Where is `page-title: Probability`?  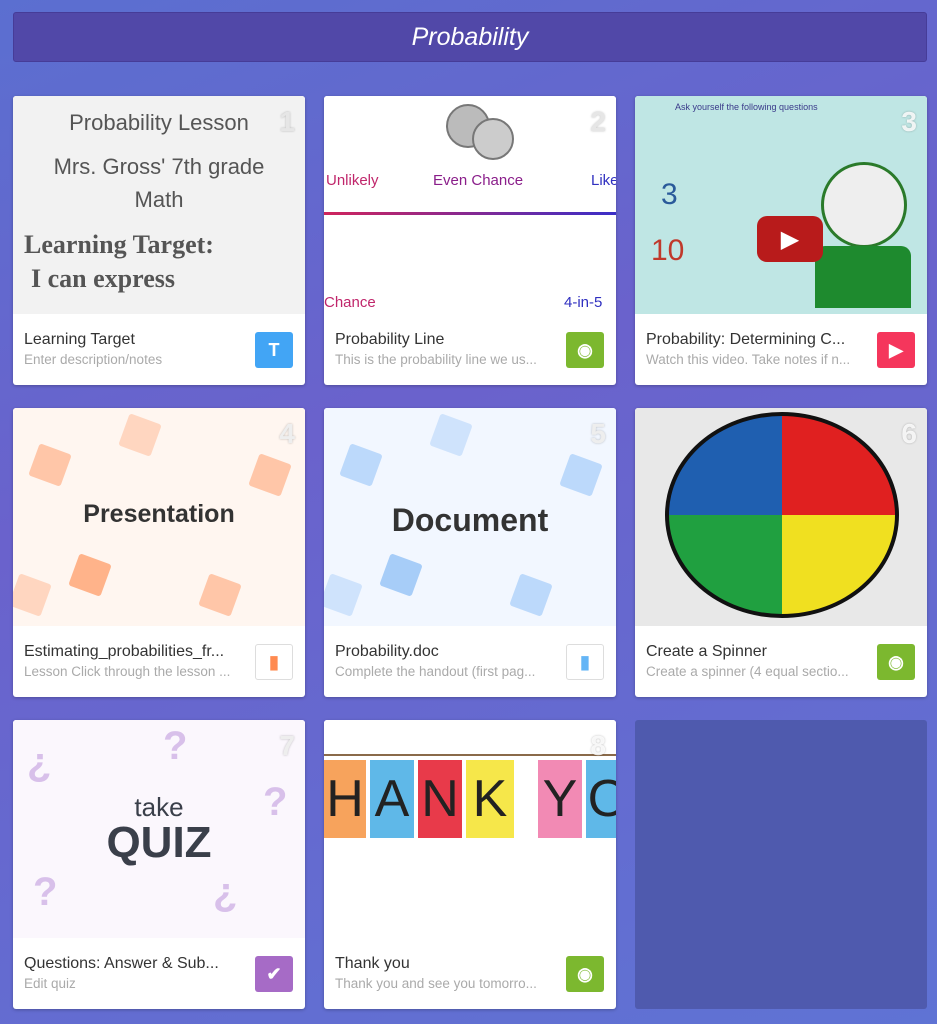 page-title: Probability is located at coordinates (470, 36).